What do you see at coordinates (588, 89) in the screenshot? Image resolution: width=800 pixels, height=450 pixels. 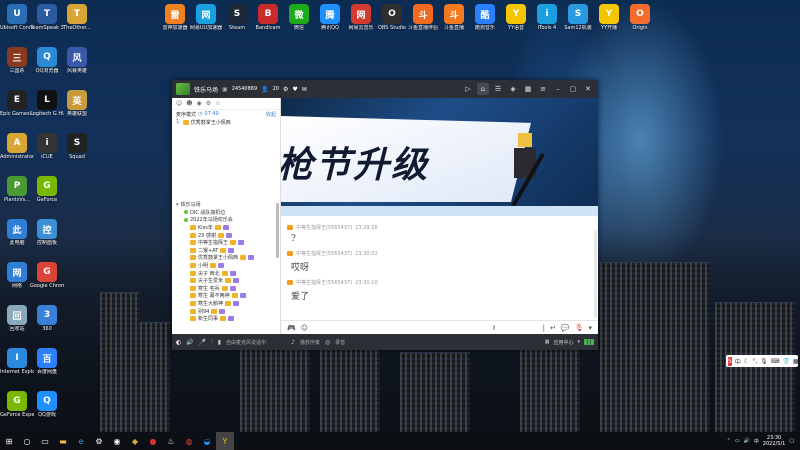 I see `close-icon: ✕` at bounding box center [588, 89].